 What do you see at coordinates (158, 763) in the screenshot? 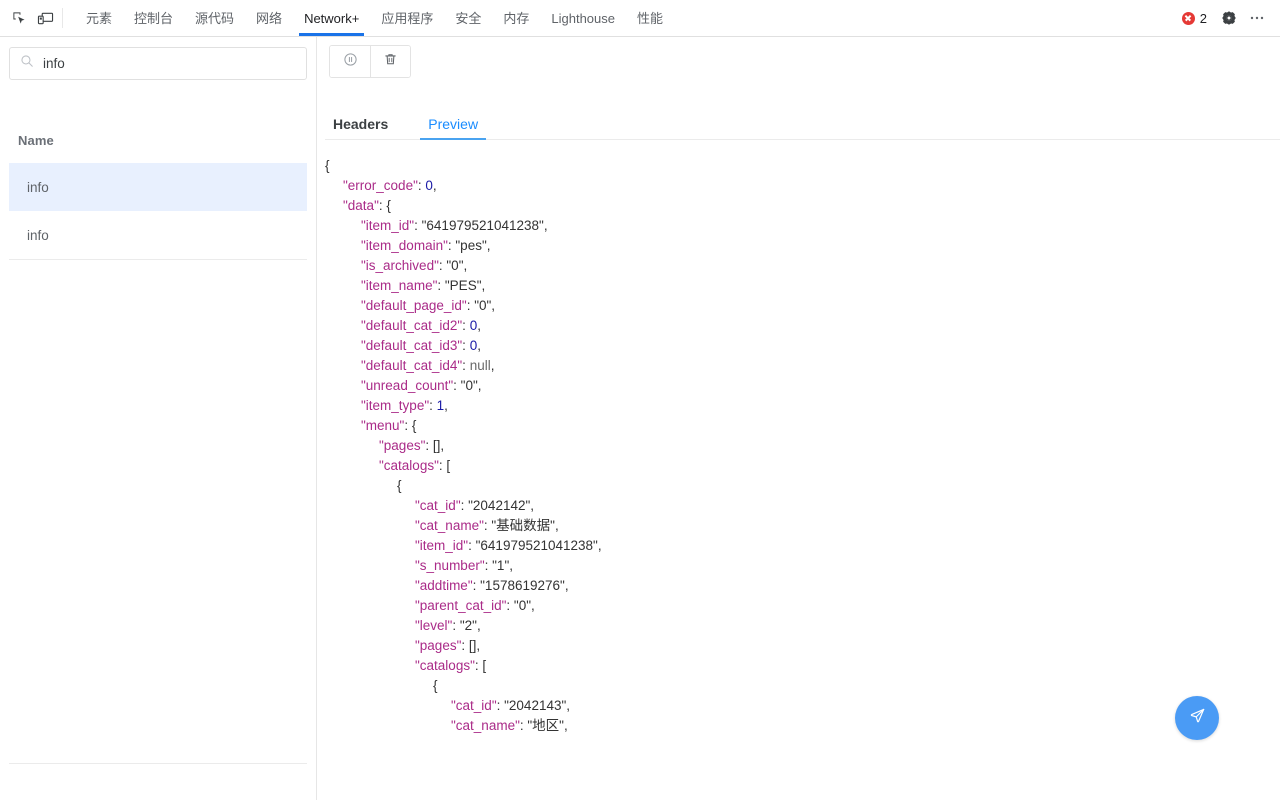
I see `panel-bottom-divider` at bounding box center [158, 763].